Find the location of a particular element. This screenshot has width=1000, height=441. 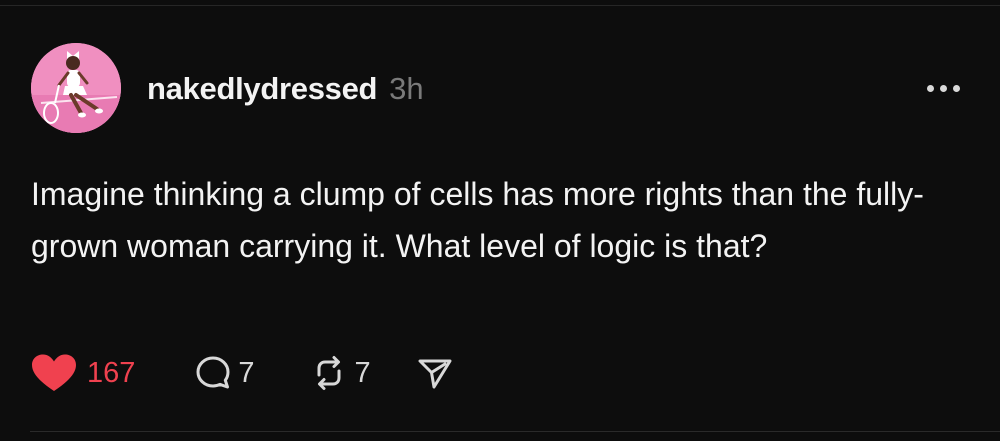

bottom-divider is located at coordinates (515, 431).